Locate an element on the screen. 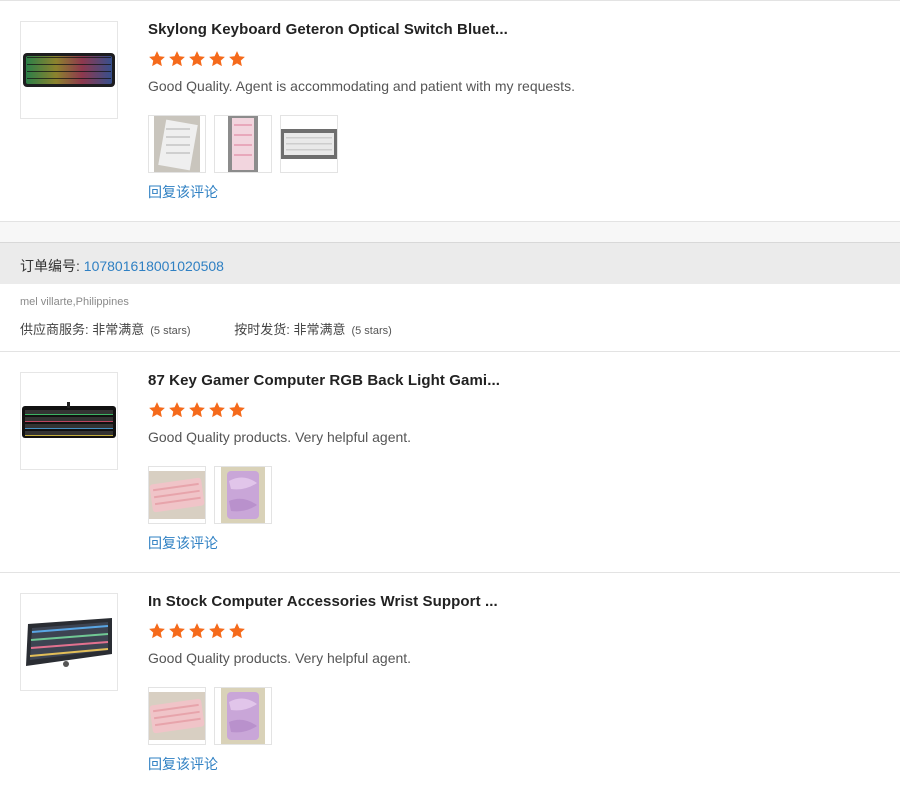 This screenshot has width=900, height=790. seller-ratings: 供应商服务: 非常满意 (5 stars) 按时发货: 非常满意 (5 stars) is located at coordinates (226, 328).